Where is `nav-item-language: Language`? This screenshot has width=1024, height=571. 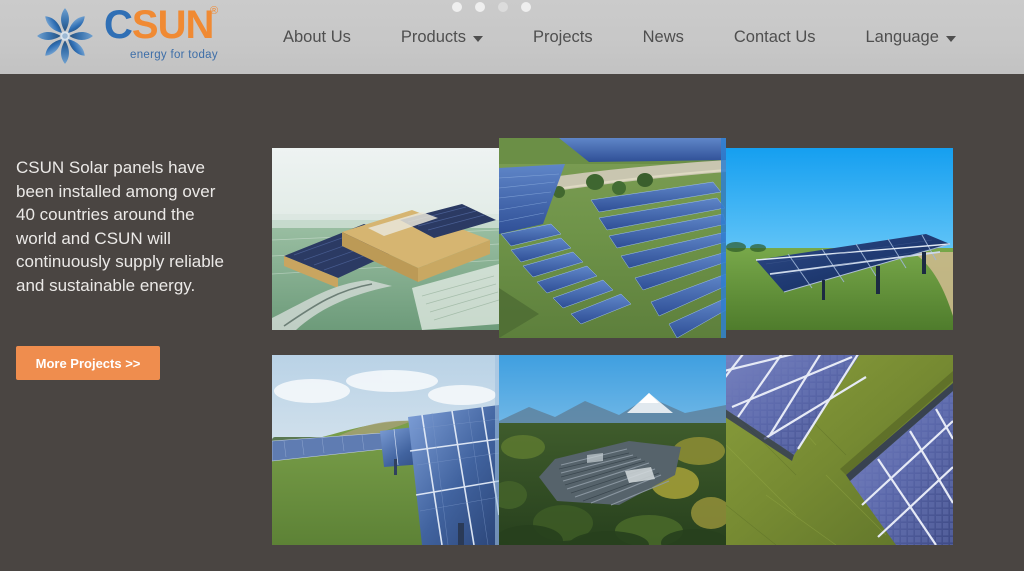
nav-item-language: Language is located at coordinates (911, 37).